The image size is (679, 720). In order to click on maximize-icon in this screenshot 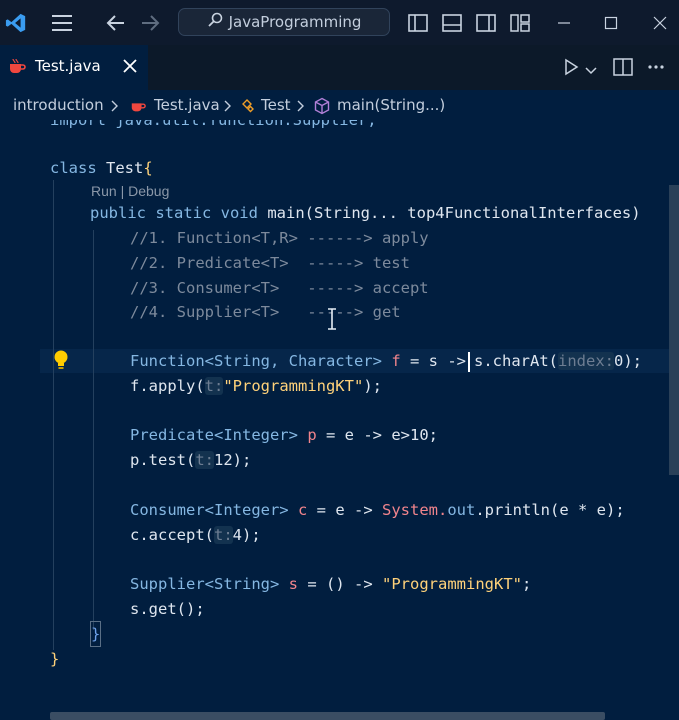, I will do `click(611, 23)`.